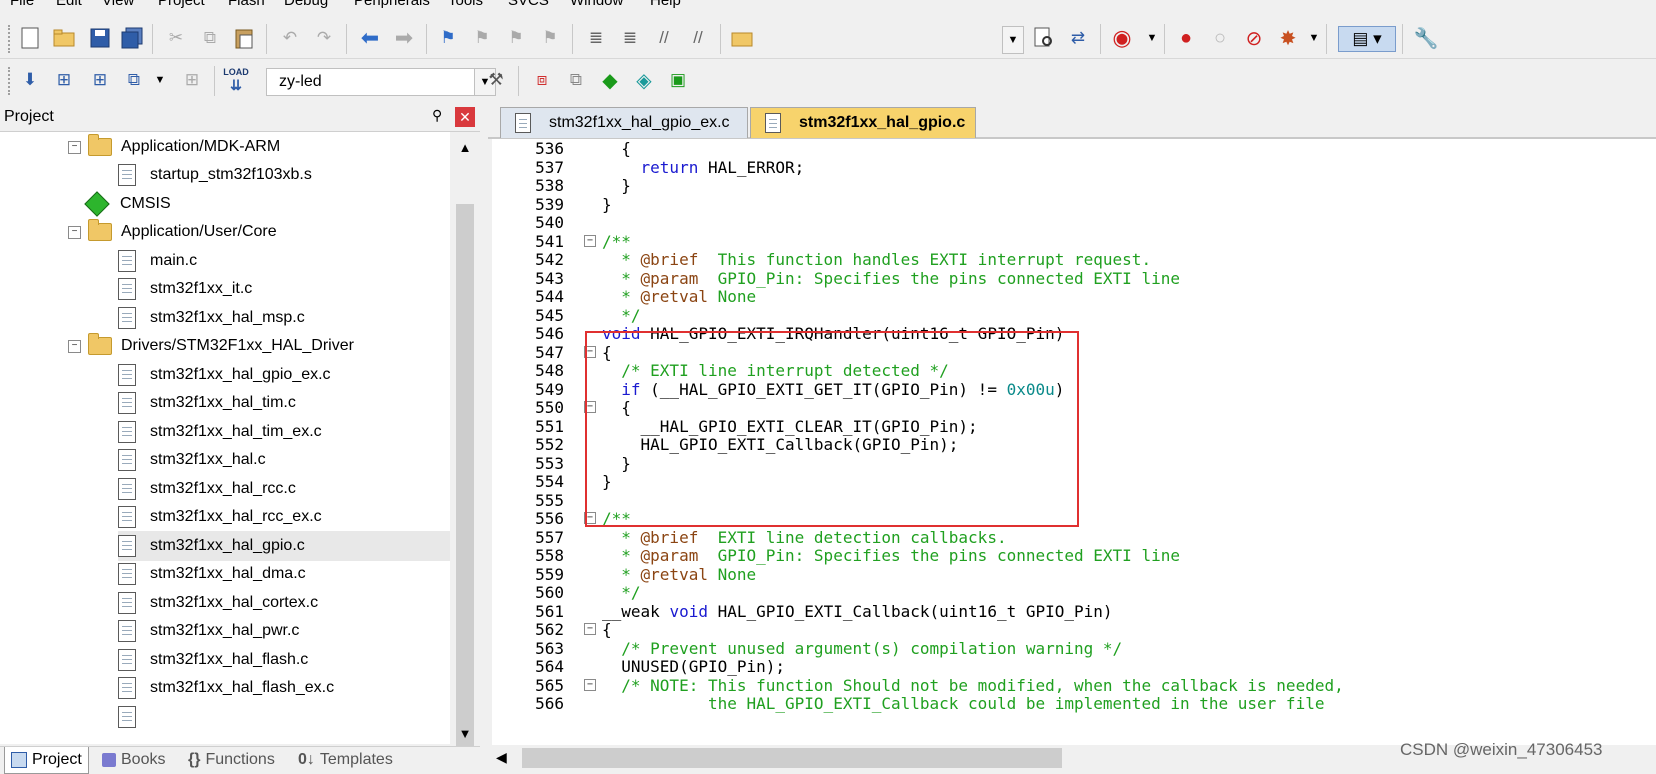 This screenshot has width=1656, height=774. Describe the element at coordinates (231, 760) in the screenshot. I see `tab-functions: {} Functions` at that location.